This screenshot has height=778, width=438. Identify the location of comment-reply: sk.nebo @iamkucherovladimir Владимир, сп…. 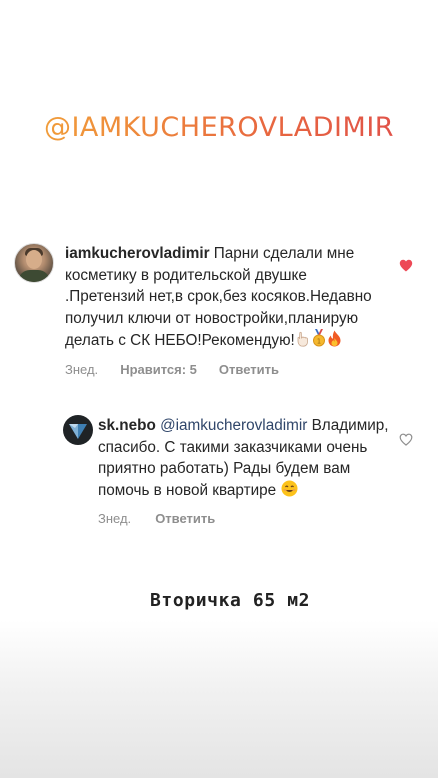
(243, 470).